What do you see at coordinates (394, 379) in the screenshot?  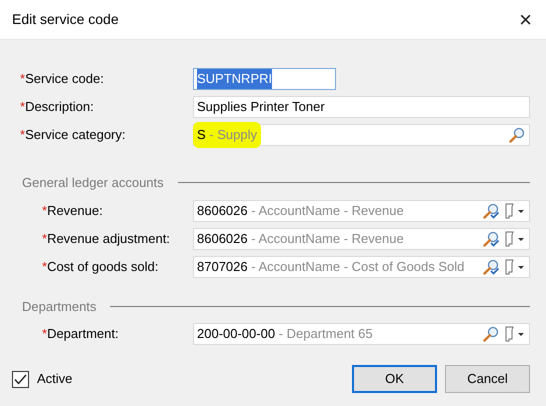 I see `ok-button: OK` at bounding box center [394, 379].